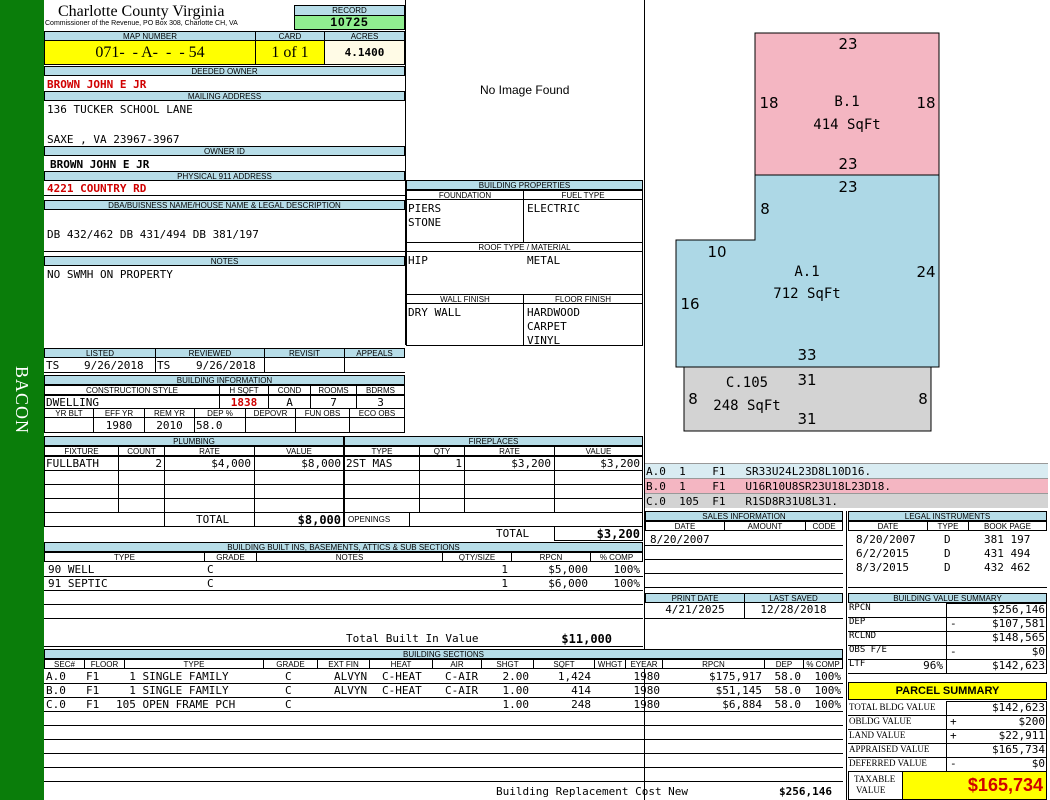 The width and height of the screenshot is (1050, 800). I want to click on sections-col-grade: GRADE, so click(290, 664).